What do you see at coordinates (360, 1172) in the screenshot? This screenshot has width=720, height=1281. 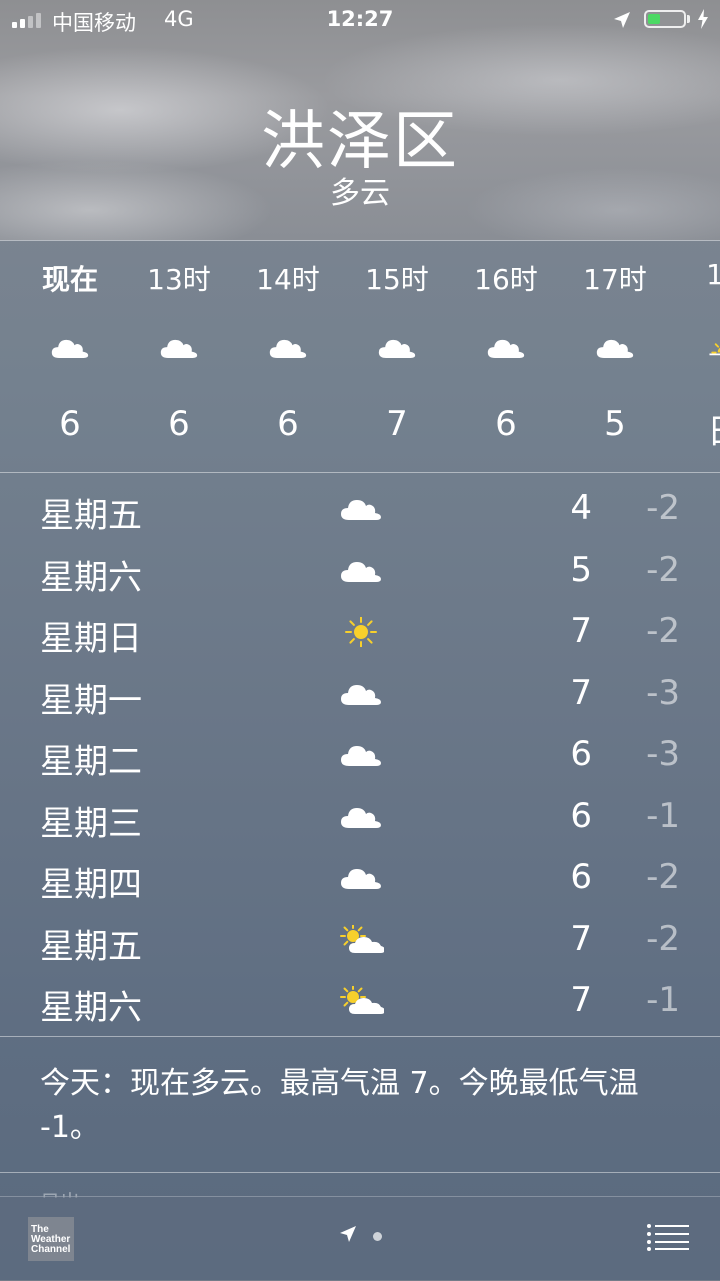 I see `divider-summary` at bounding box center [360, 1172].